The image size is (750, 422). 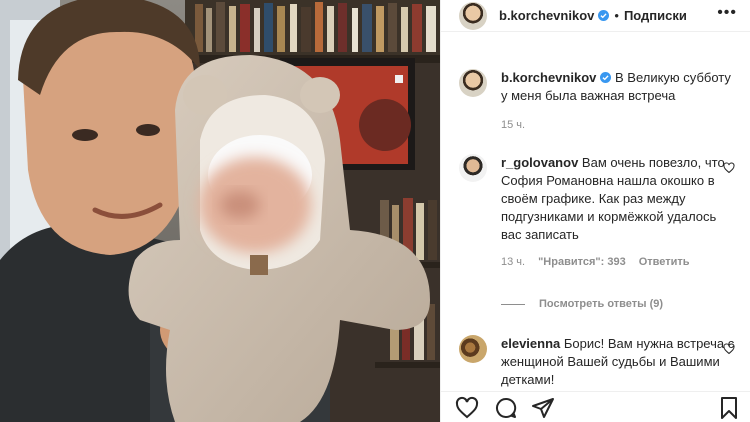 What do you see at coordinates (546, 15) in the screenshot?
I see `author-username: b.korchevnikov` at bounding box center [546, 15].